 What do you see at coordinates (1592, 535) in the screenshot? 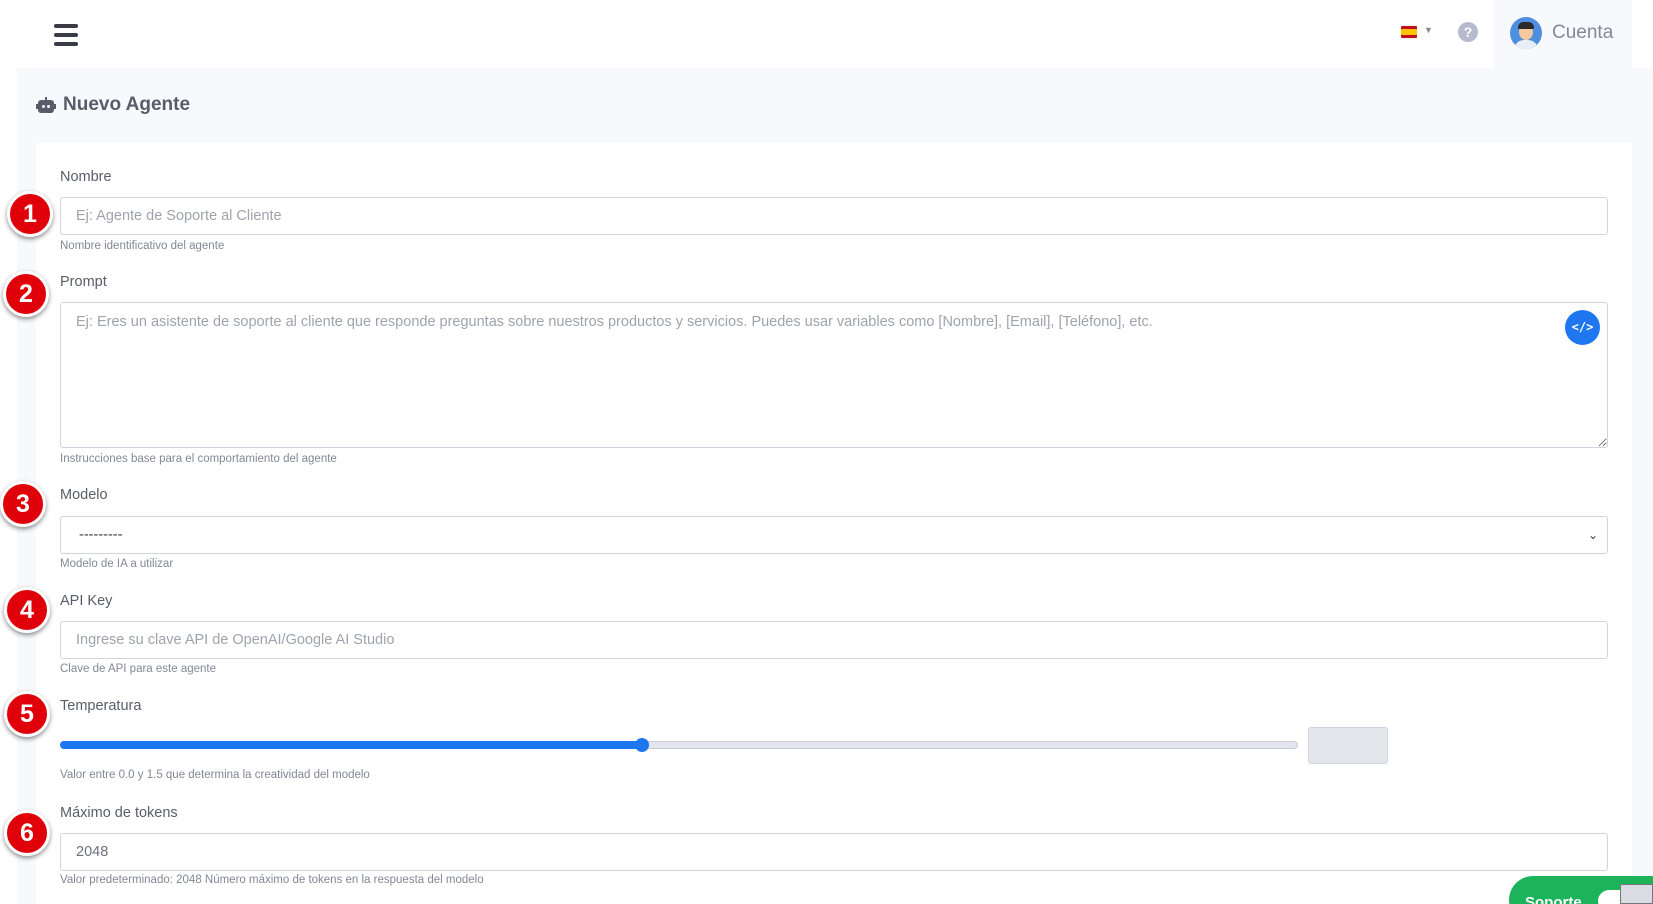
I see `chevron-down-icon: ⌄` at bounding box center [1592, 535].